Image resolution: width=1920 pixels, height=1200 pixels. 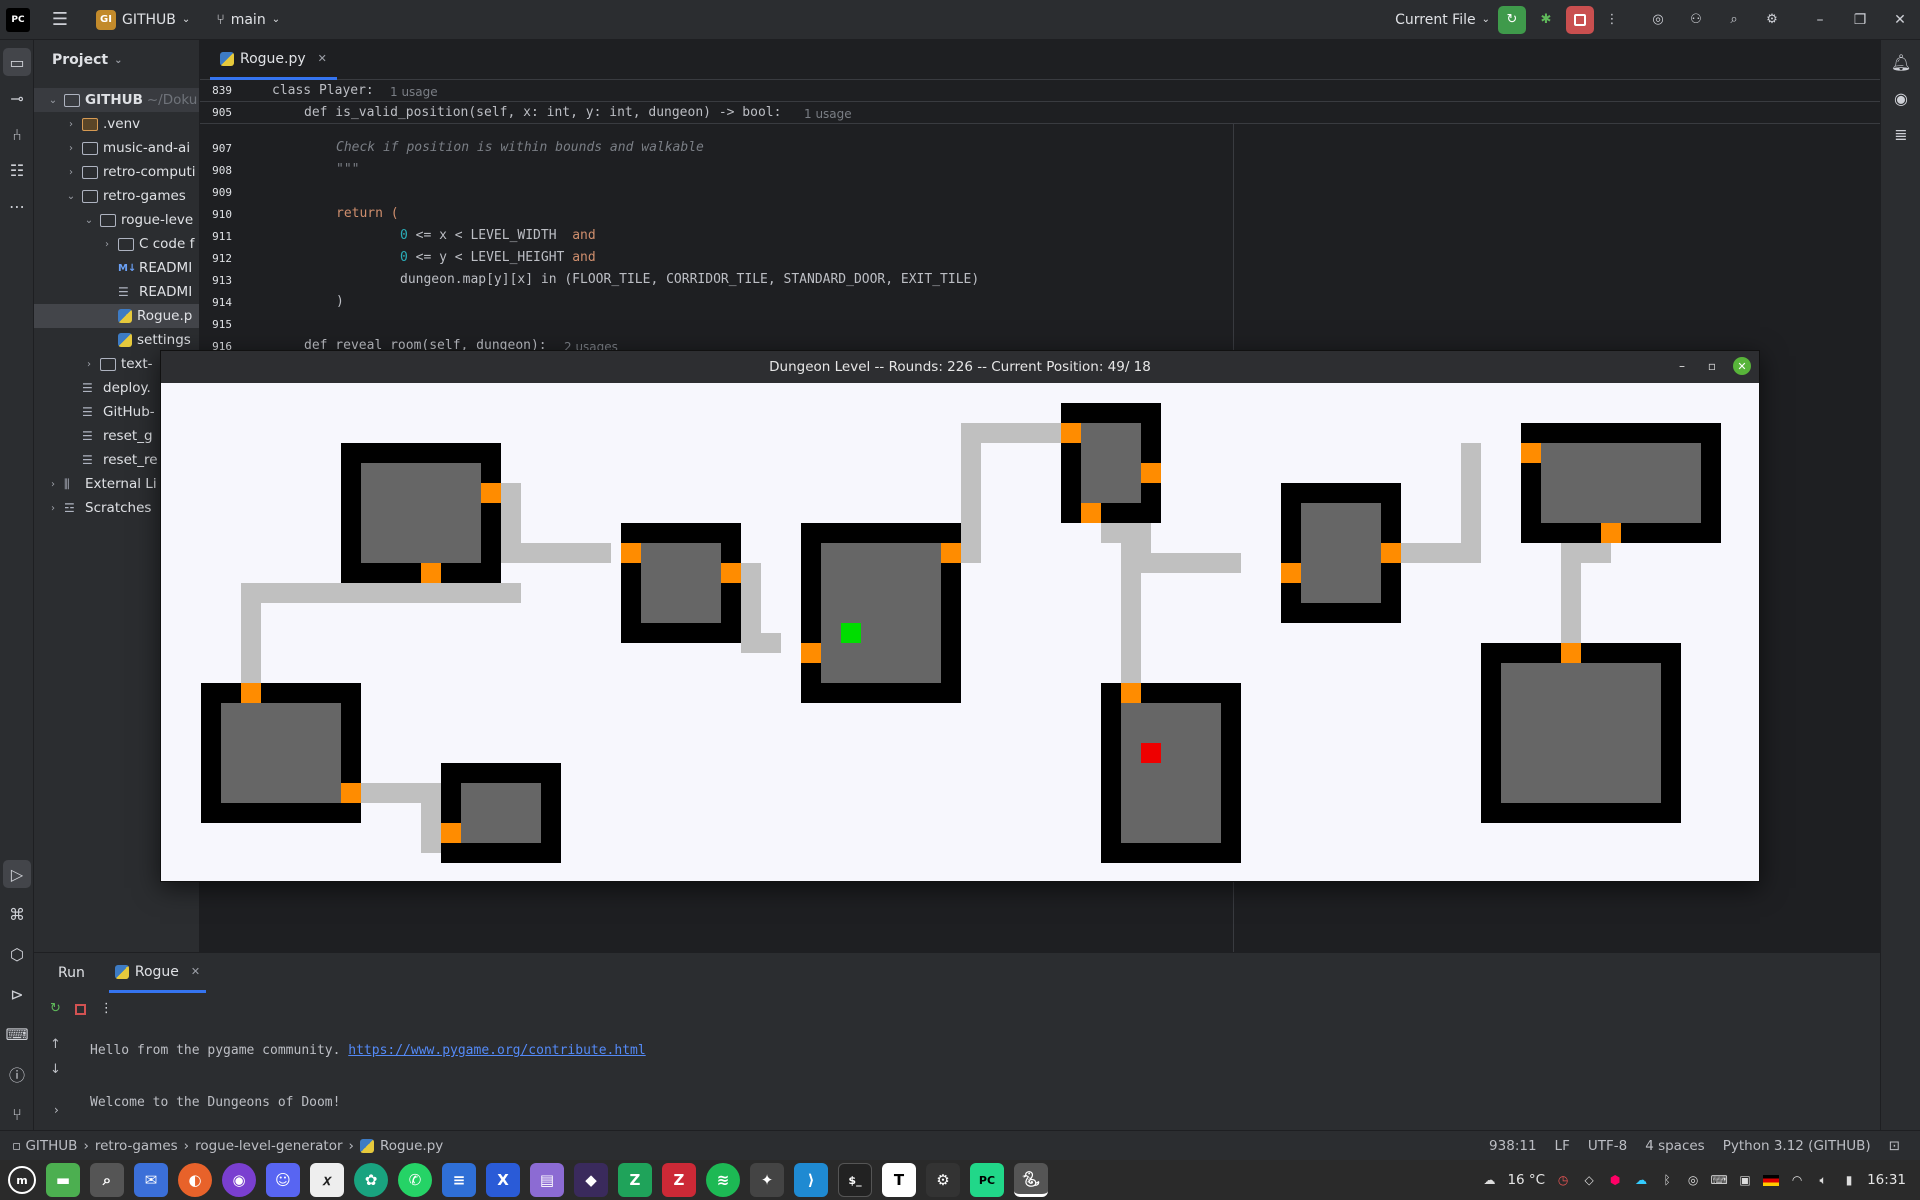 What do you see at coordinates (116, 292) in the screenshot?
I see `tree-item: ☰ READMI` at bounding box center [116, 292].